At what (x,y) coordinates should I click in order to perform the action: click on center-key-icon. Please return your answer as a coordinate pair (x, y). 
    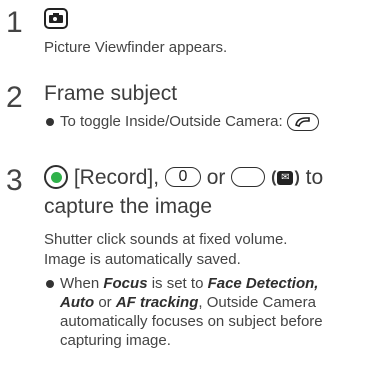
    Looking at the image, I should click on (56, 177).